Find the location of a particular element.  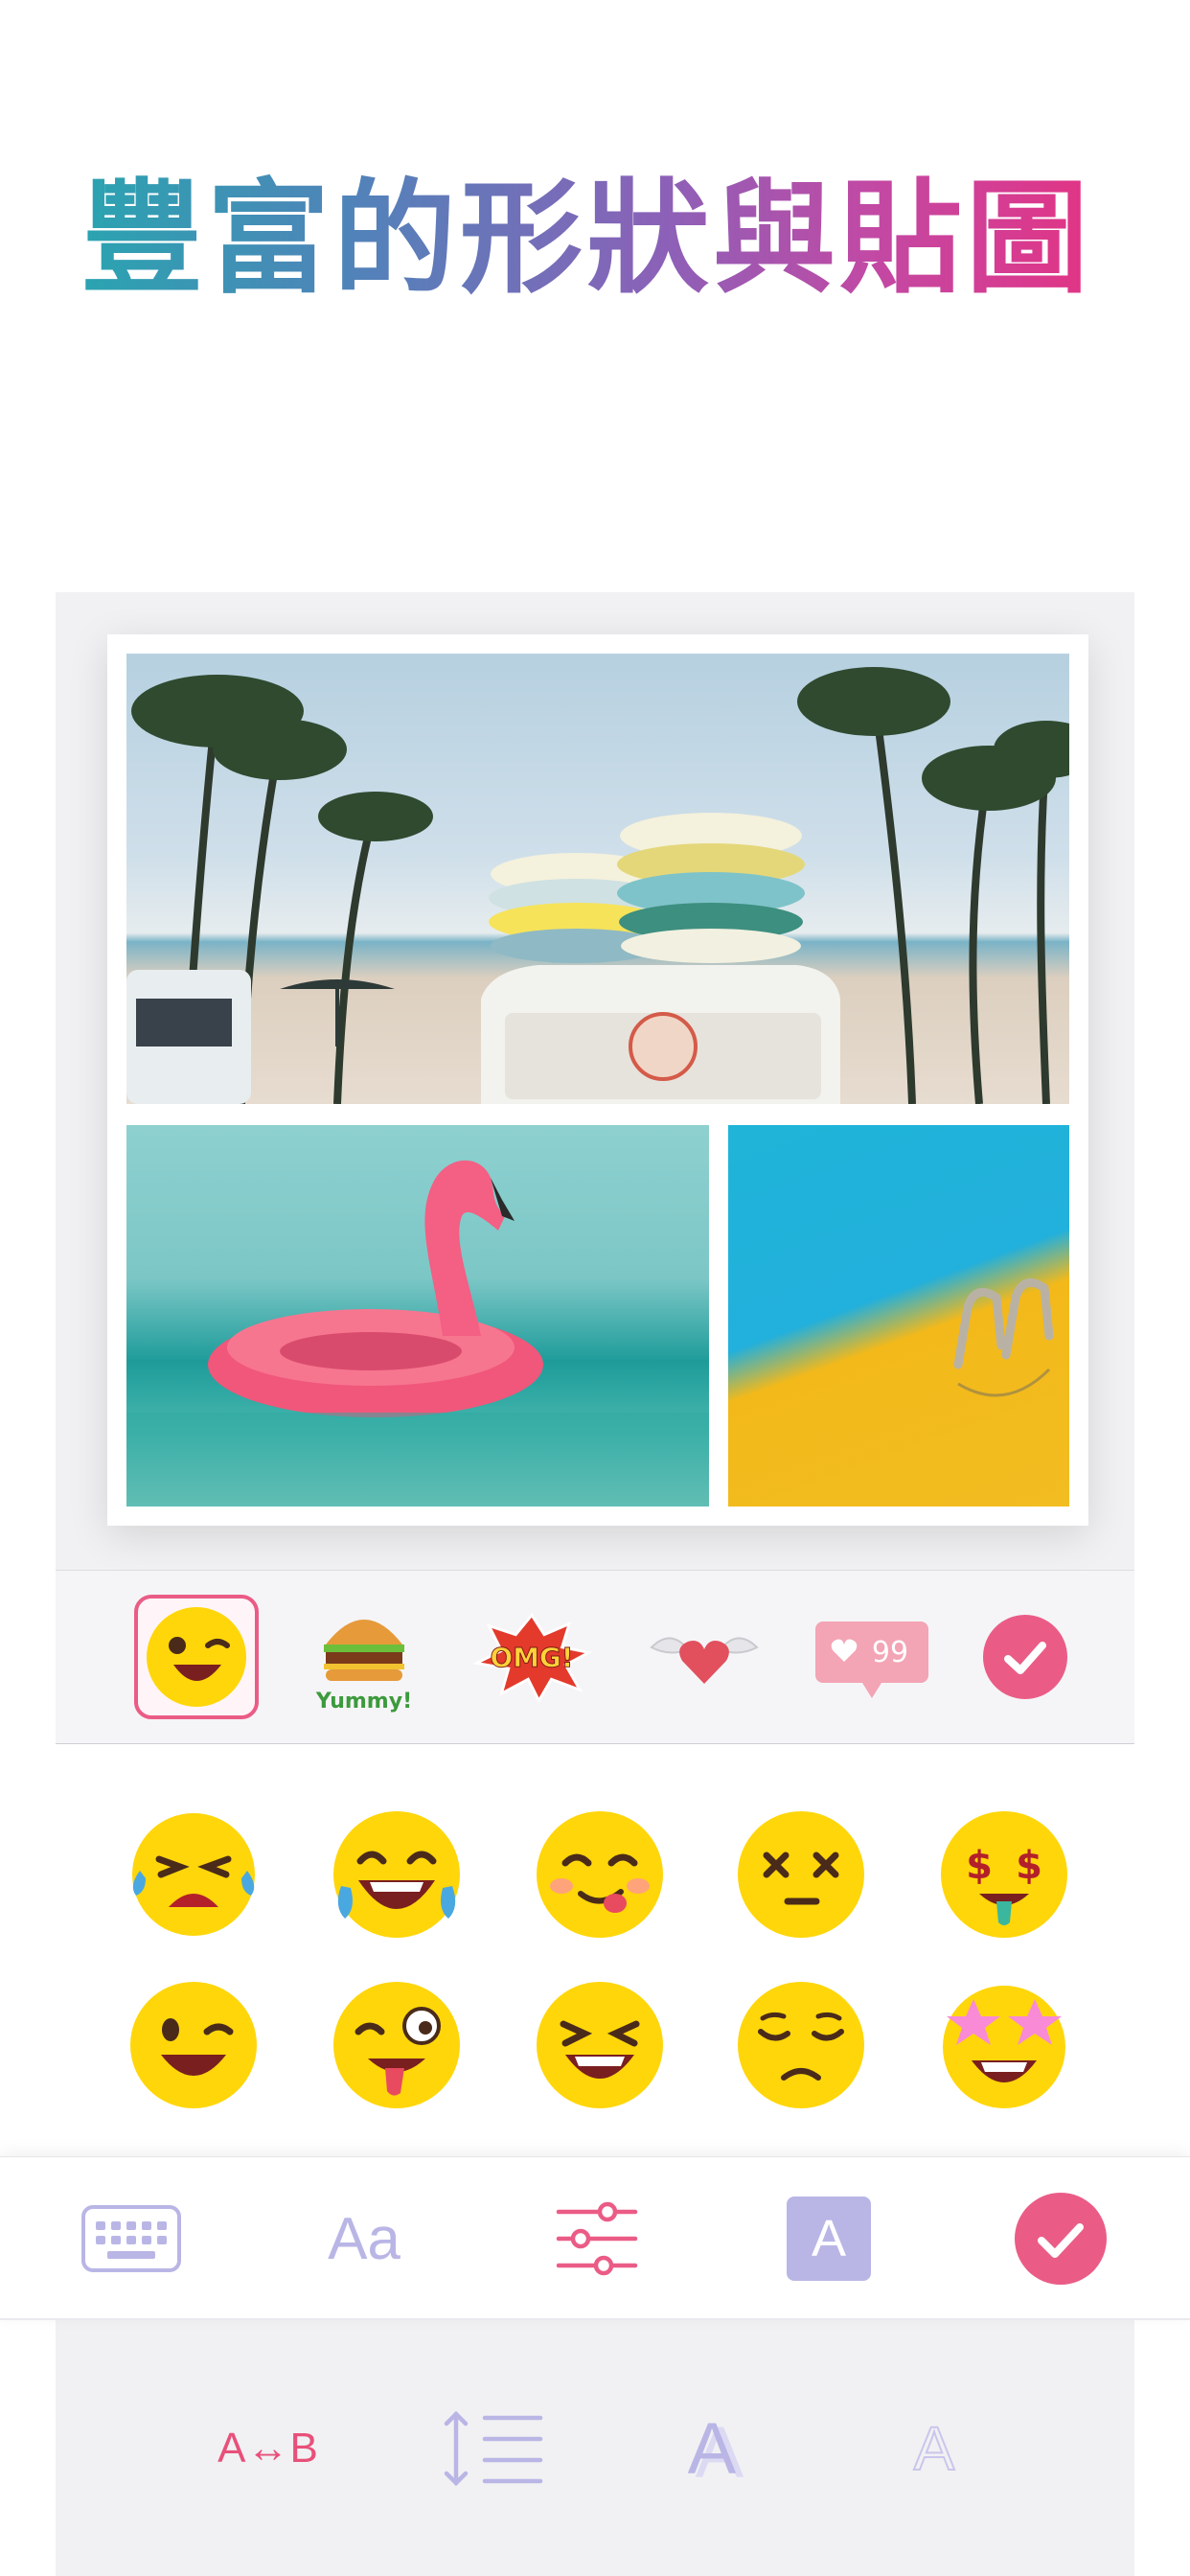

wink-emoji-icon is located at coordinates (197, 1657).